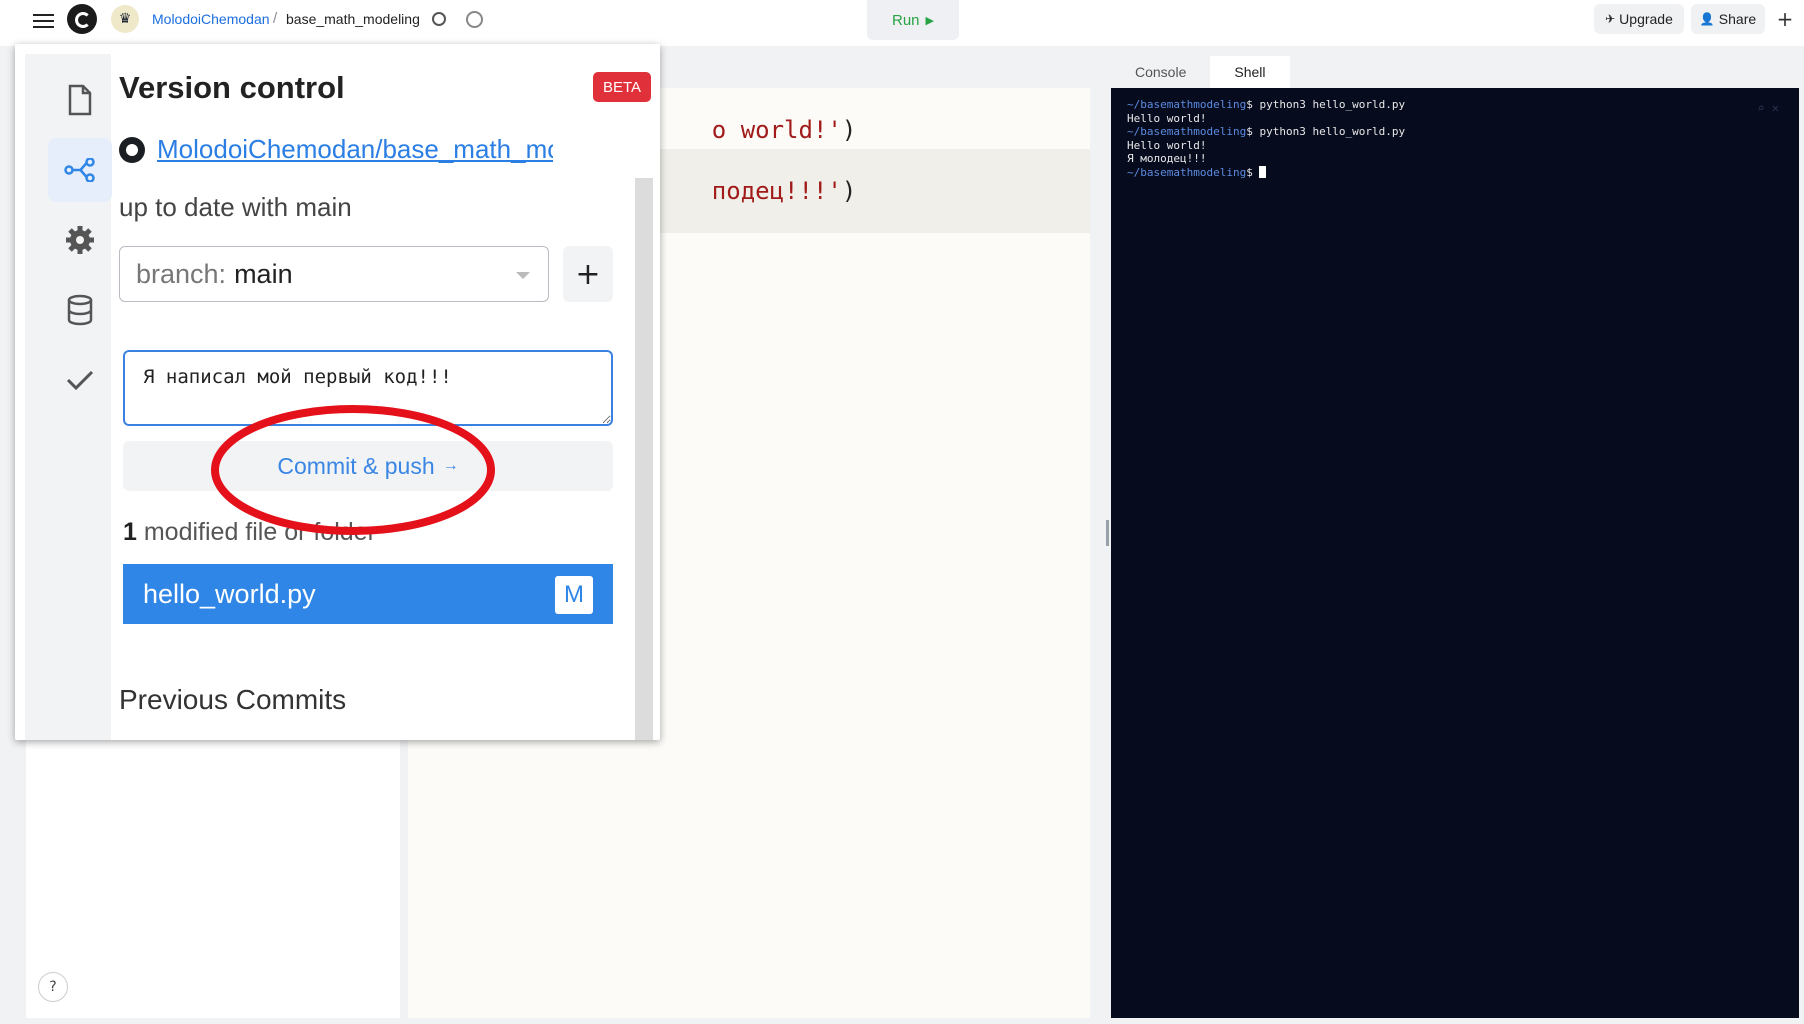  Describe the element at coordinates (1610, 19) in the screenshot. I see `rocket-icon: ✈` at that location.